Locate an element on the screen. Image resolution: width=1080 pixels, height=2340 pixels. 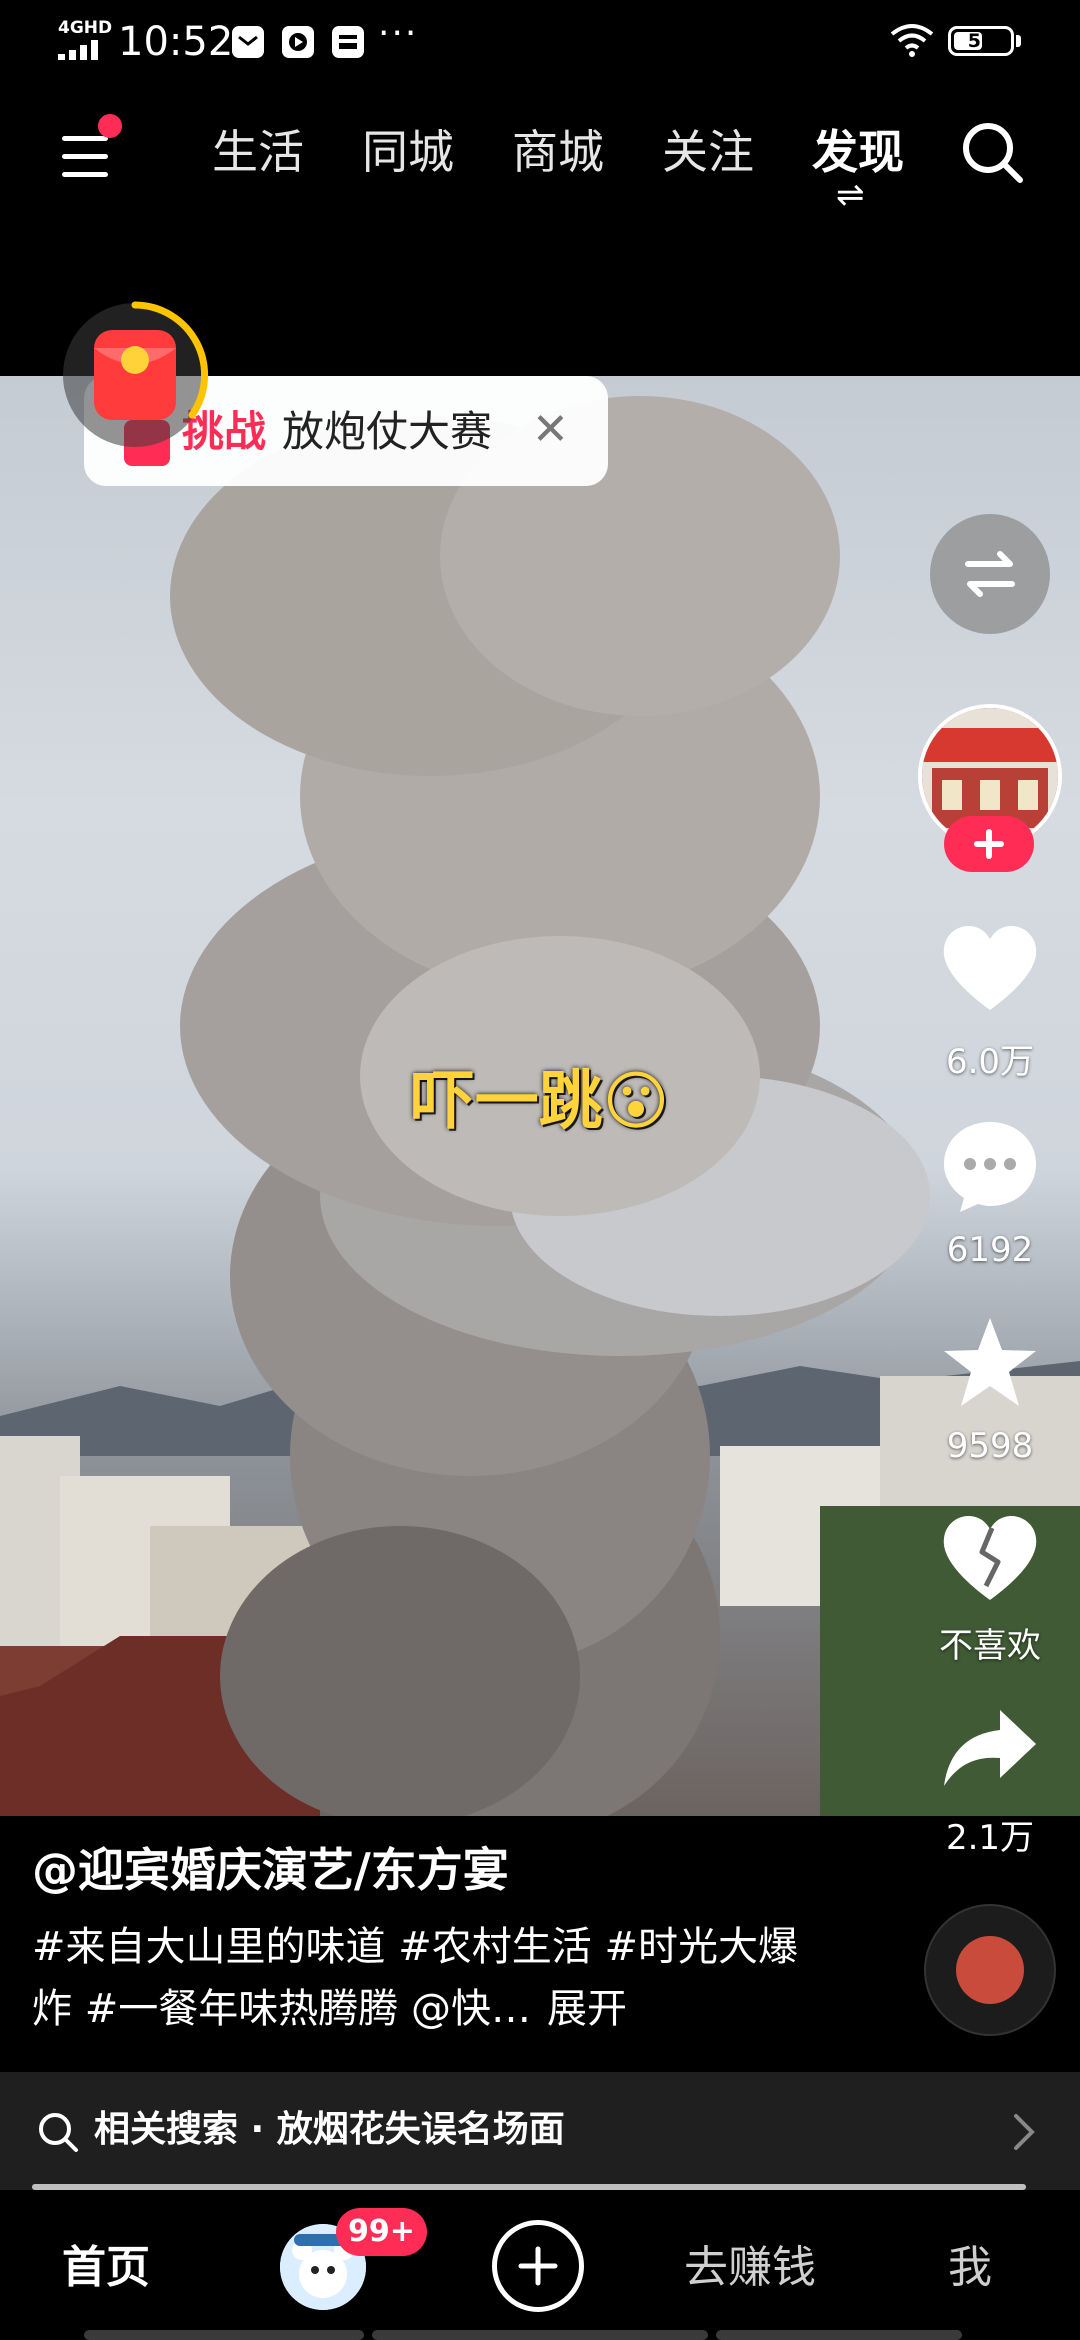
heart-icon is located at coordinates (990, 968).